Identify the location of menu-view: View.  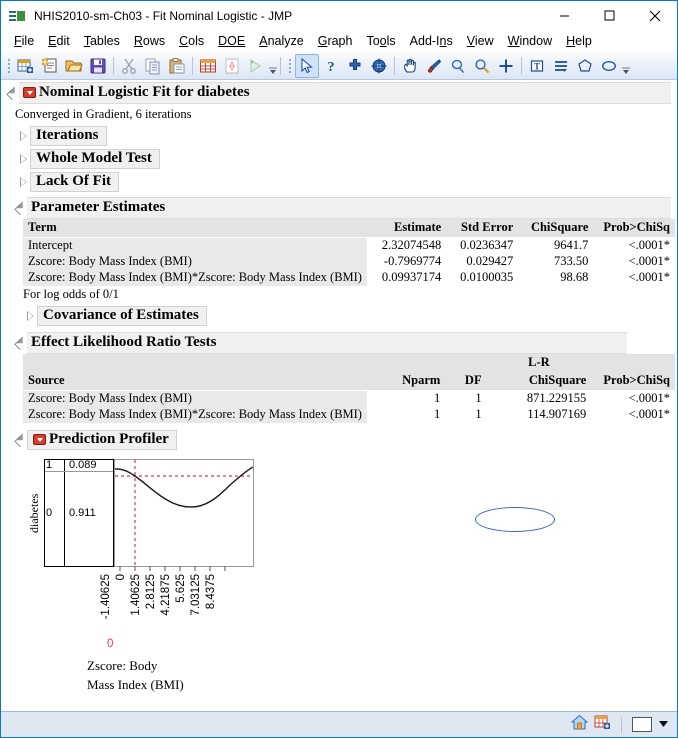
(480, 41).